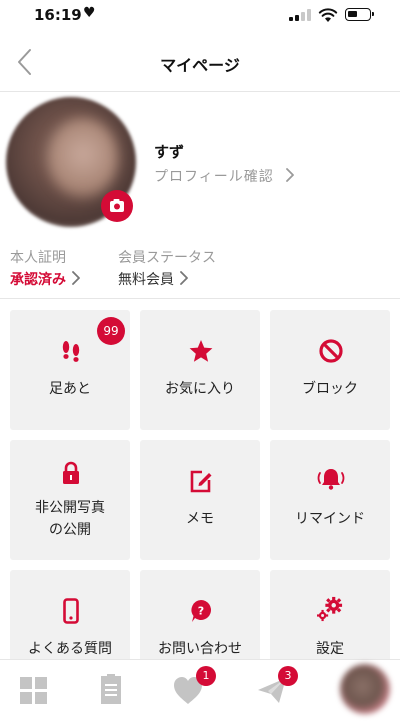 The image size is (400, 721). What do you see at coordinates (214, 177) in the screenshot?
I see `profile-check-label: プロフィール確認` at bounding box center [214, 177].